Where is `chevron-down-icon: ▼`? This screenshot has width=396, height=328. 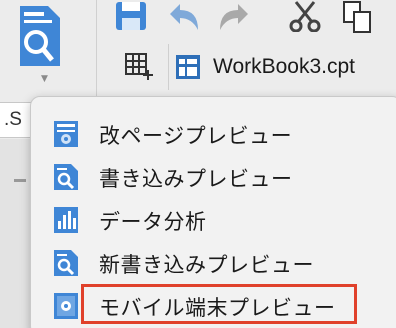
chevron-down-icon: ▼ is located at coordinates (44, 79).